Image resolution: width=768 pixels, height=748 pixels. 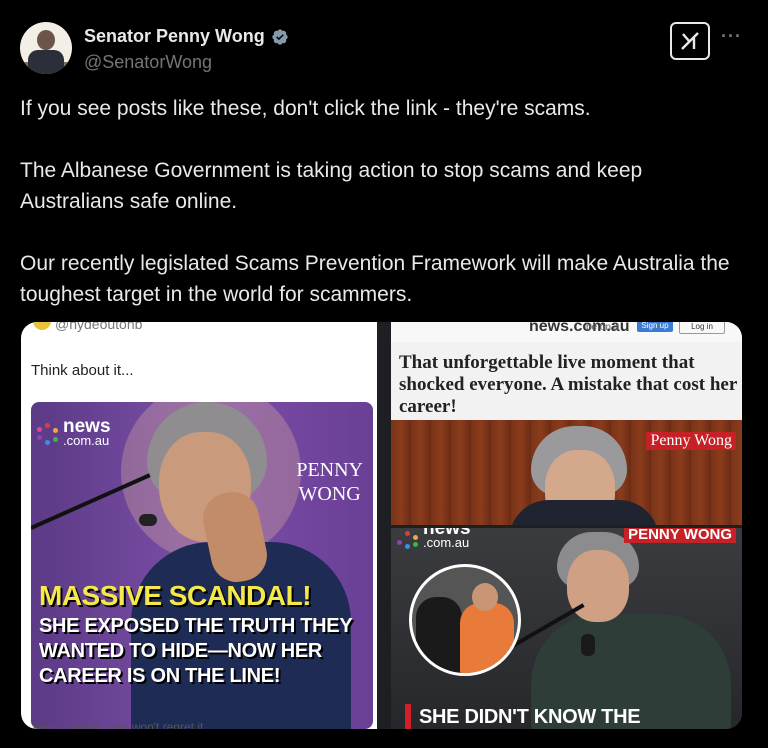 I want to click on site-logo-sub: be on it, so click(x=602, y=327).